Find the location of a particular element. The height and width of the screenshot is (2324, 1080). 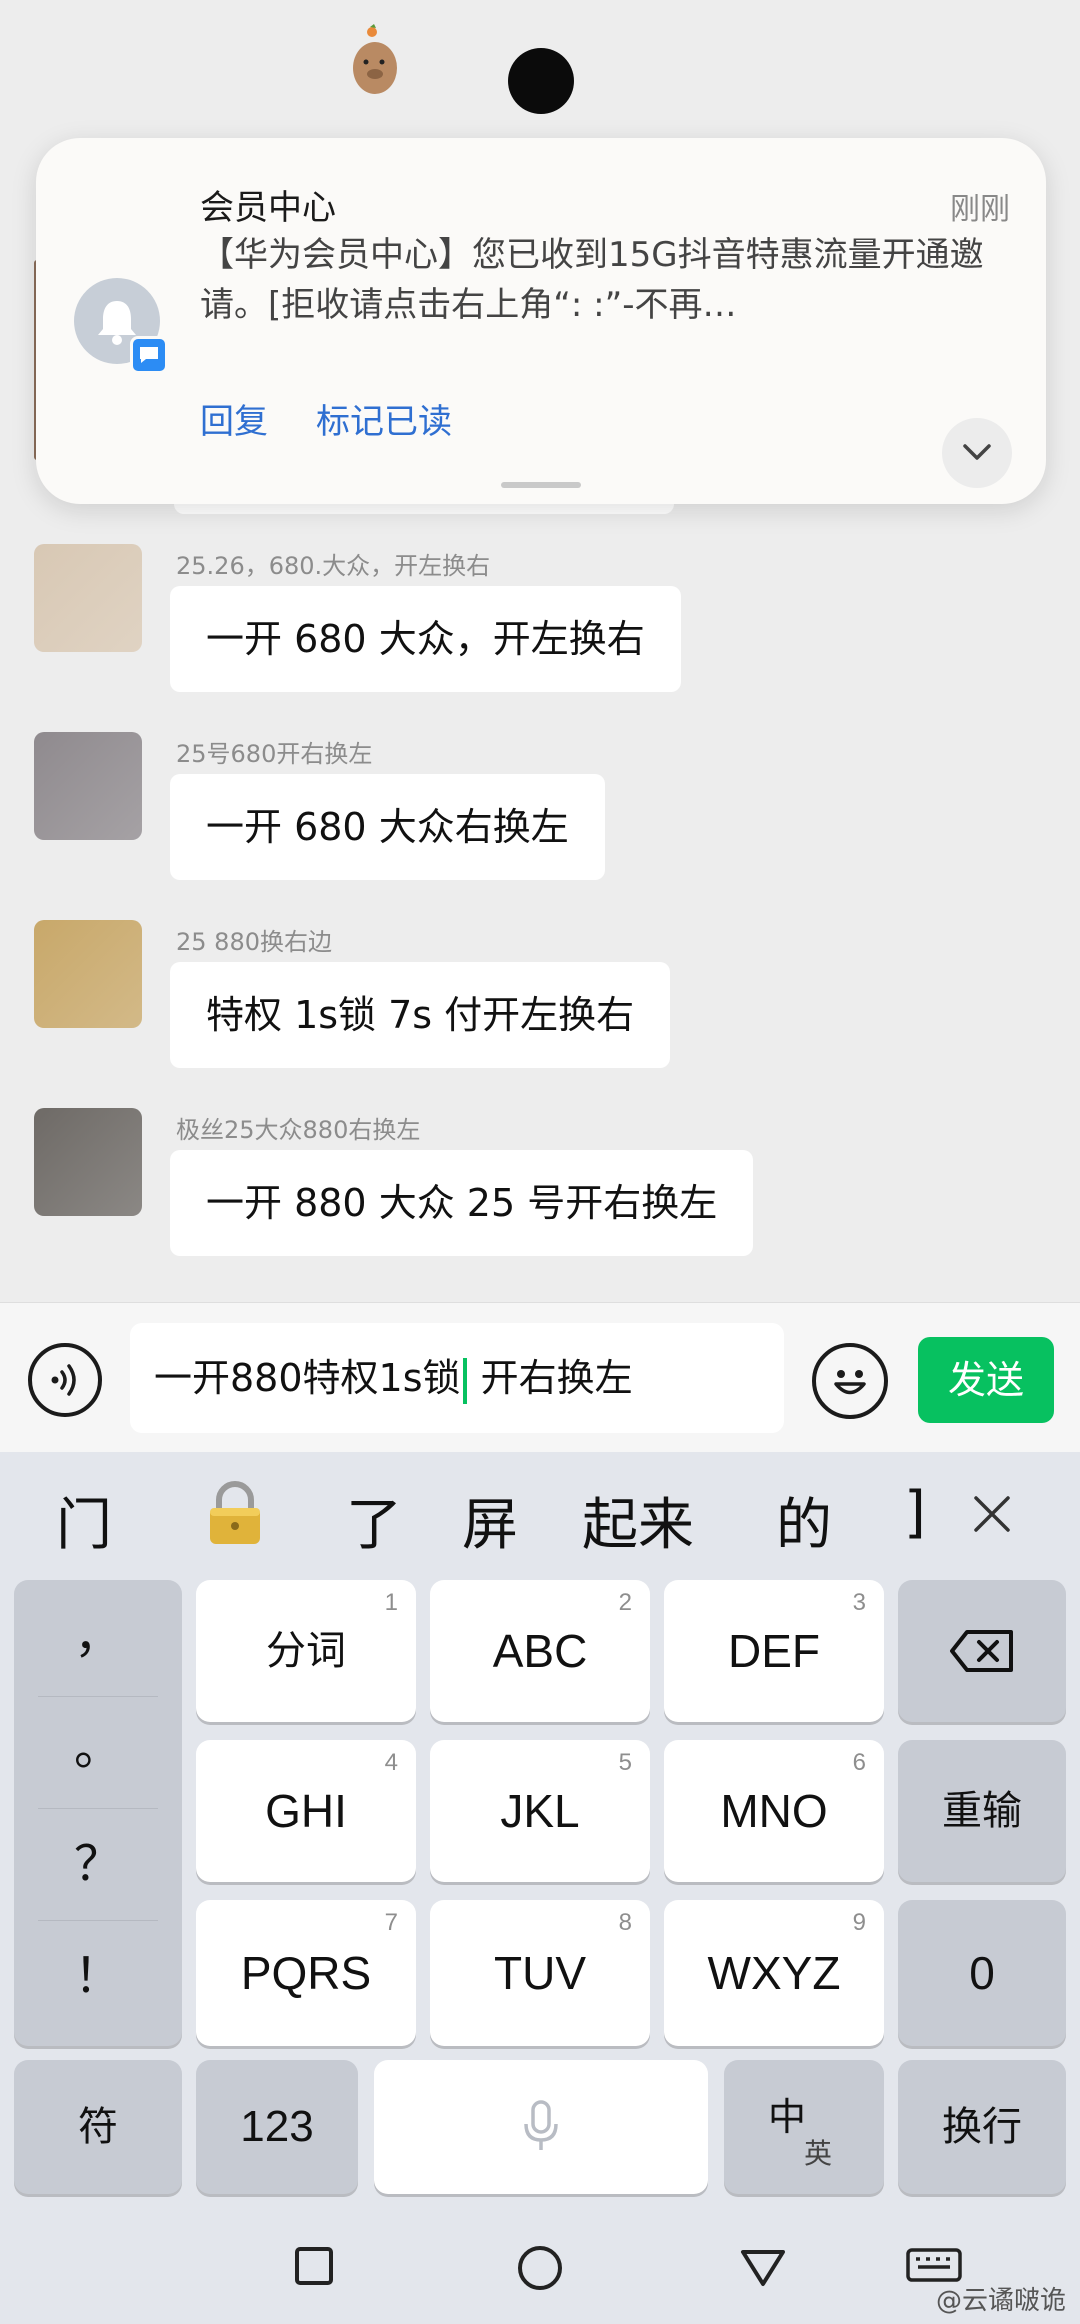

zero-key: 0 is located at coordinates (982, 1973).